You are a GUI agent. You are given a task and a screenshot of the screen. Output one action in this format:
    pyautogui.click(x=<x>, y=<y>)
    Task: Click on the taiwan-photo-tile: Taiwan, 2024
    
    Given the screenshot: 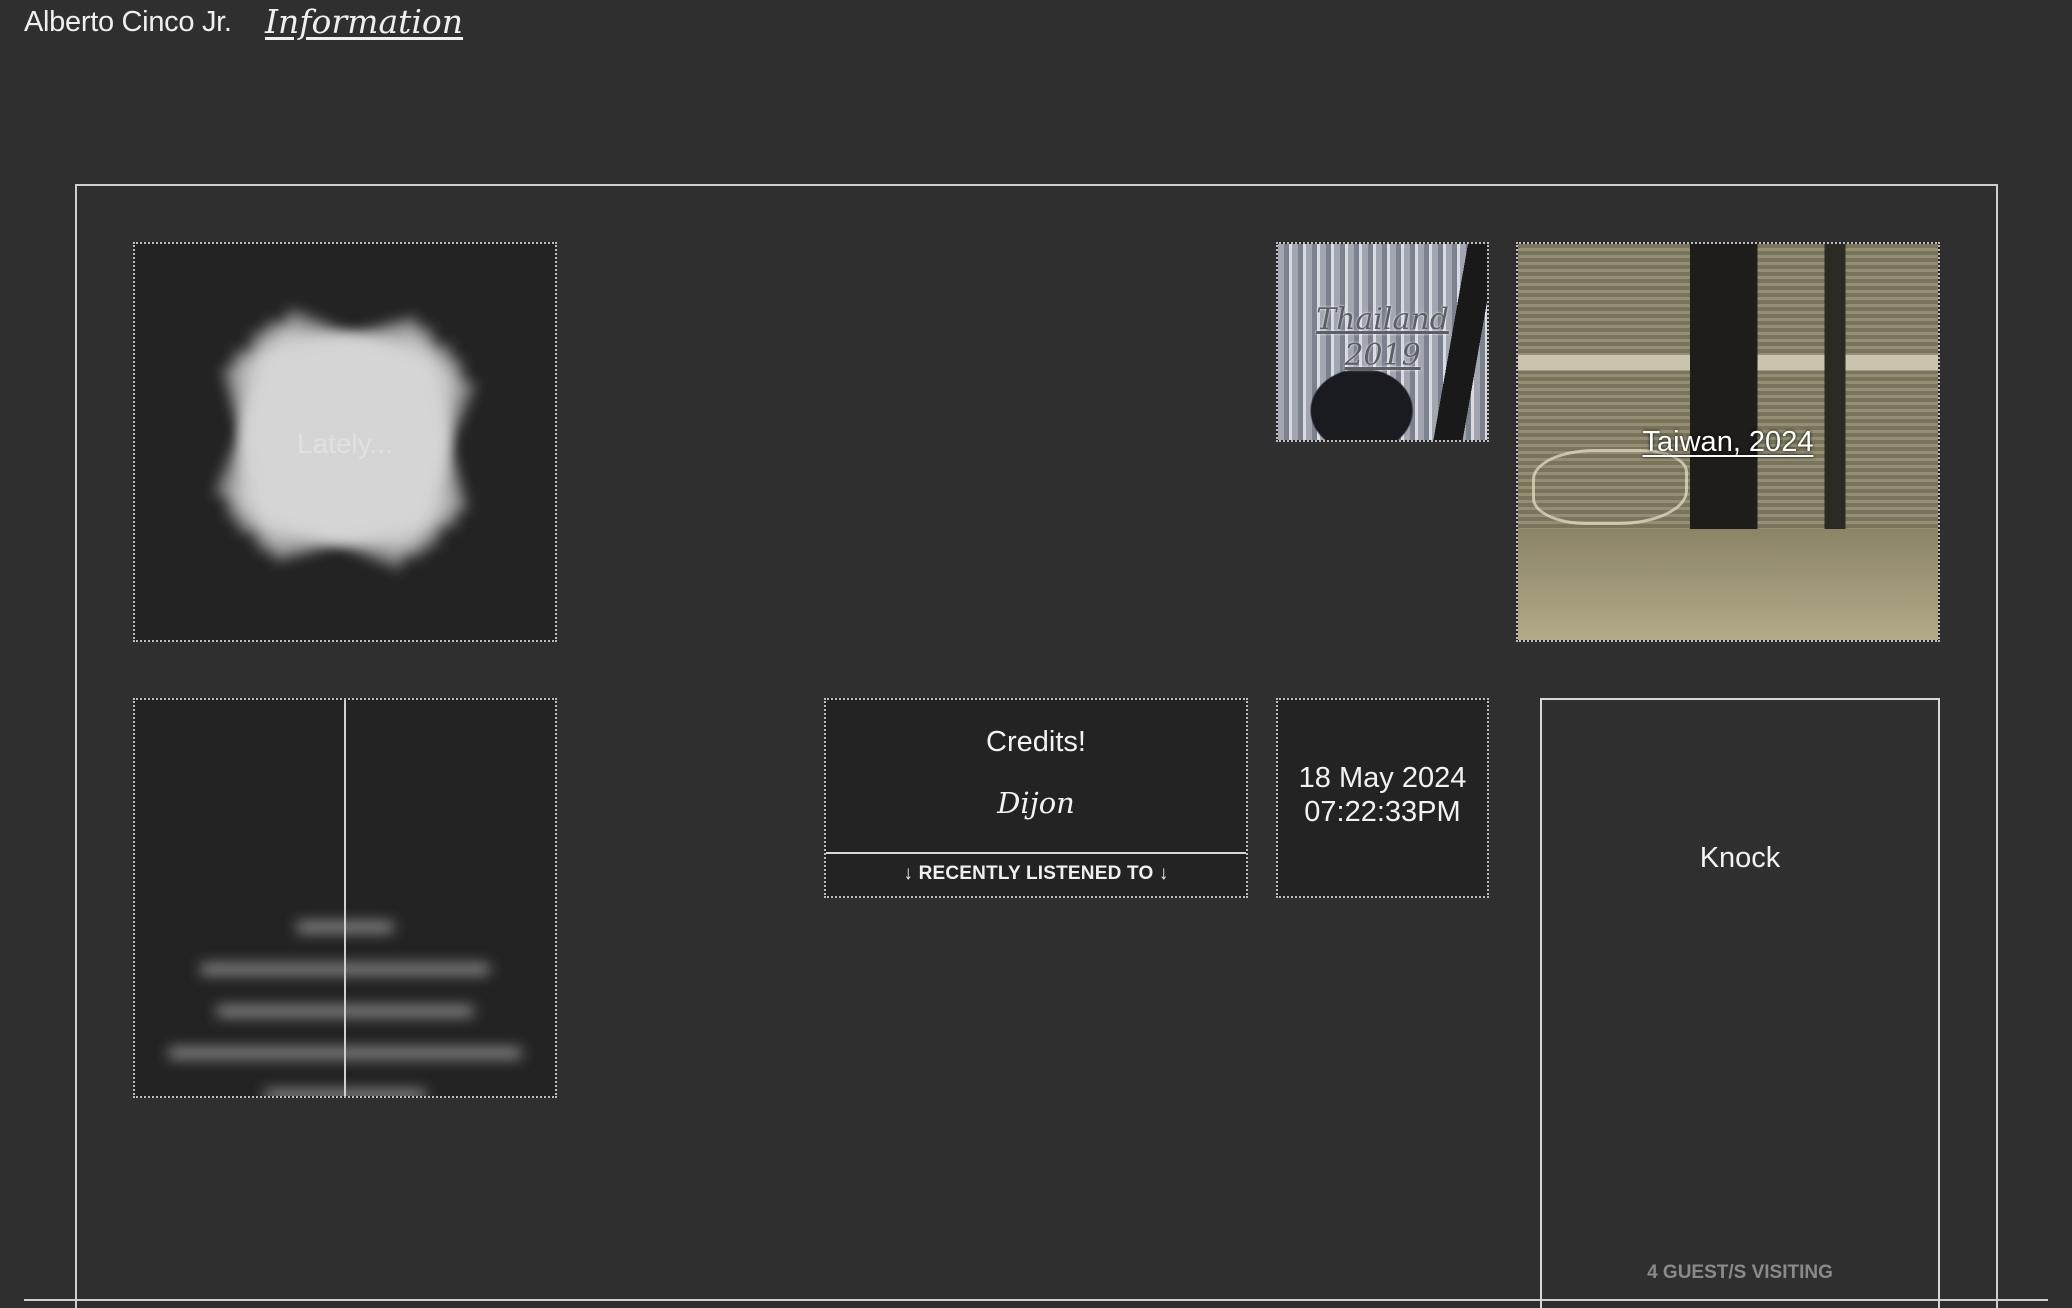 What is the action you would take?
    pyautogui.click(x=1728, y=442)
    